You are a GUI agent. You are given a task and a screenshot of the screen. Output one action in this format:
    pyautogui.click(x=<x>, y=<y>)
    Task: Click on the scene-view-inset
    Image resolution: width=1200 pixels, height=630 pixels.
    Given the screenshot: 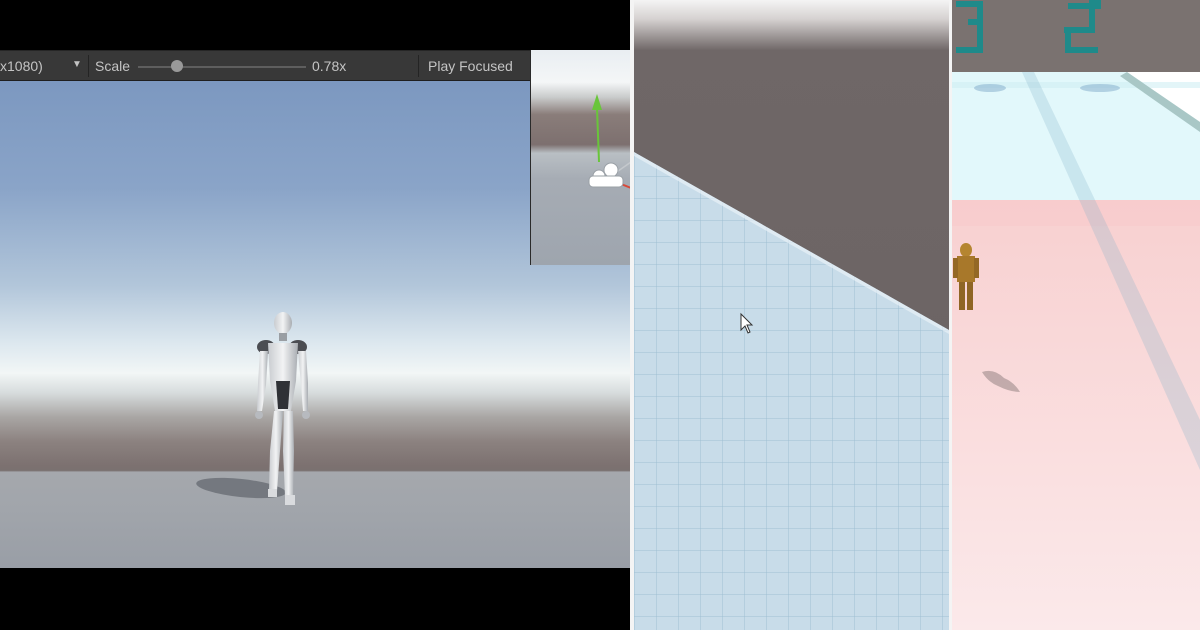 What is the action you would take?
    pyautogui.click(x=580, y=157)
    